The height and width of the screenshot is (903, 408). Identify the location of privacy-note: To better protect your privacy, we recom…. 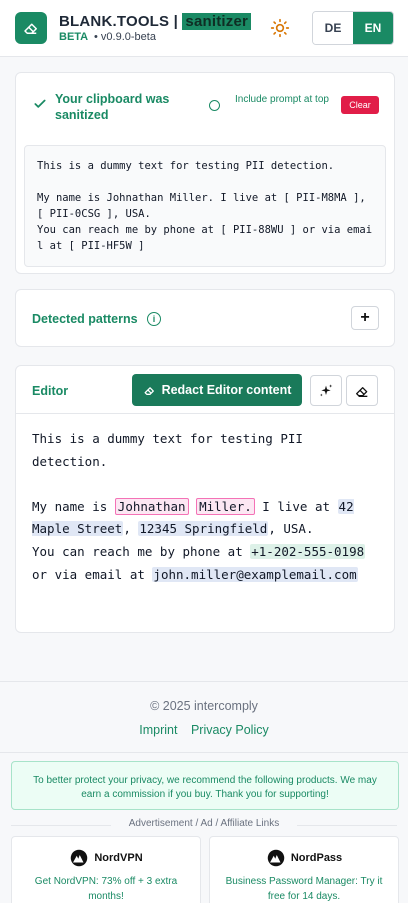
(205, 785).